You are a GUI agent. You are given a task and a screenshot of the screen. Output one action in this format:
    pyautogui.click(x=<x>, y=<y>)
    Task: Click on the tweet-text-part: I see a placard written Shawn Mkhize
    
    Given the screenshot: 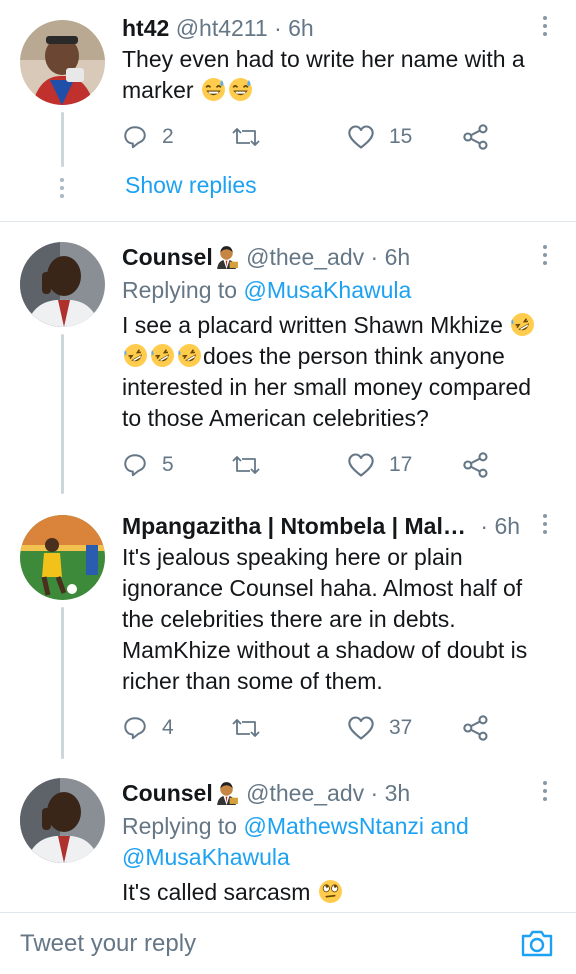 What is the action you would take?
    pyautogui.click(x=316, y=325)
    